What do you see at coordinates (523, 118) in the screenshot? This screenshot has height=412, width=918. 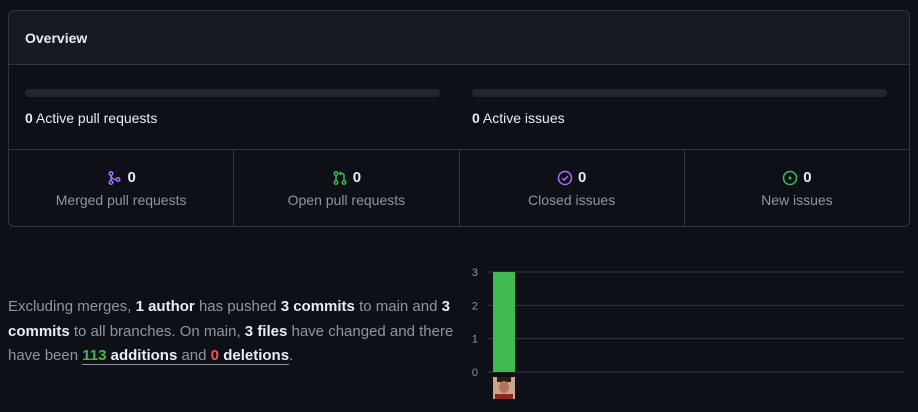 I see `active-issues-text: Active issues` at bounding box center [523, 118].